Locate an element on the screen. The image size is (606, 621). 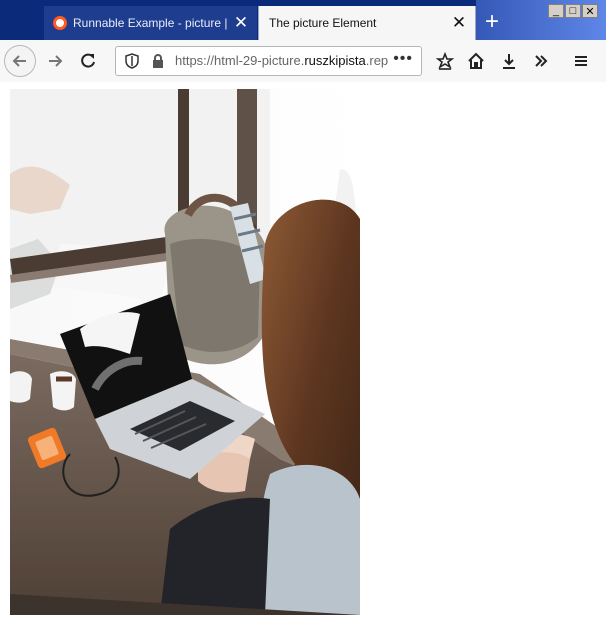
url-domain: ruszkipista is located at coordinates (335, 60).